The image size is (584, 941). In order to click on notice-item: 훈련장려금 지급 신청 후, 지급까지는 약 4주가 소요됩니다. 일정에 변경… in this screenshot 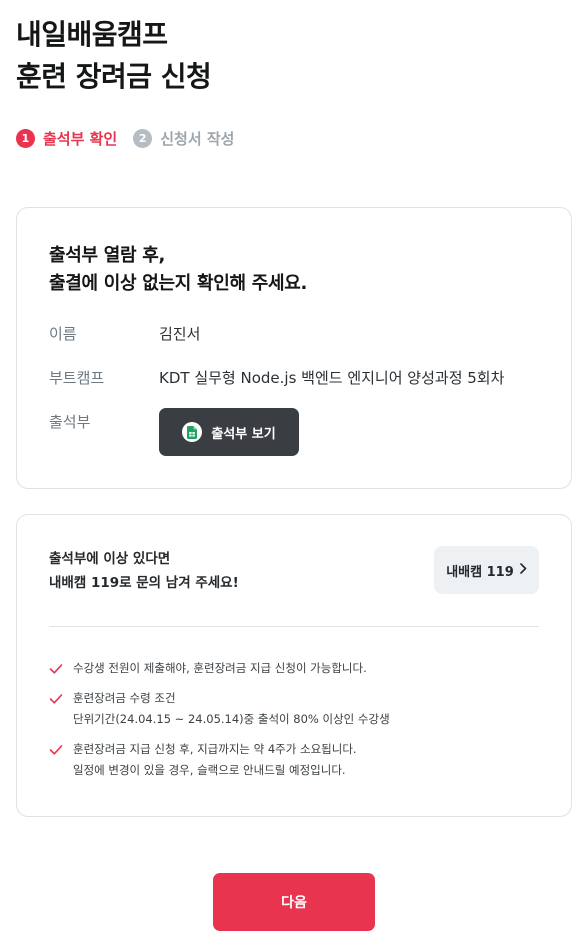, I will do `click(294, 760)`.